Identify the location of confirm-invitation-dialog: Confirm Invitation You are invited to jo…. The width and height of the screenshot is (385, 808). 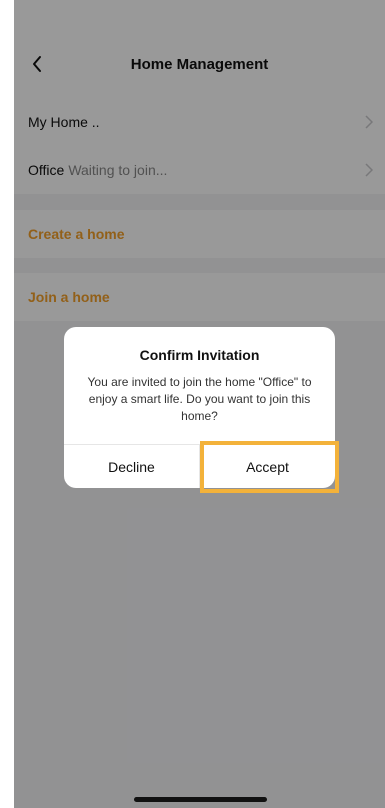
(199, 407).